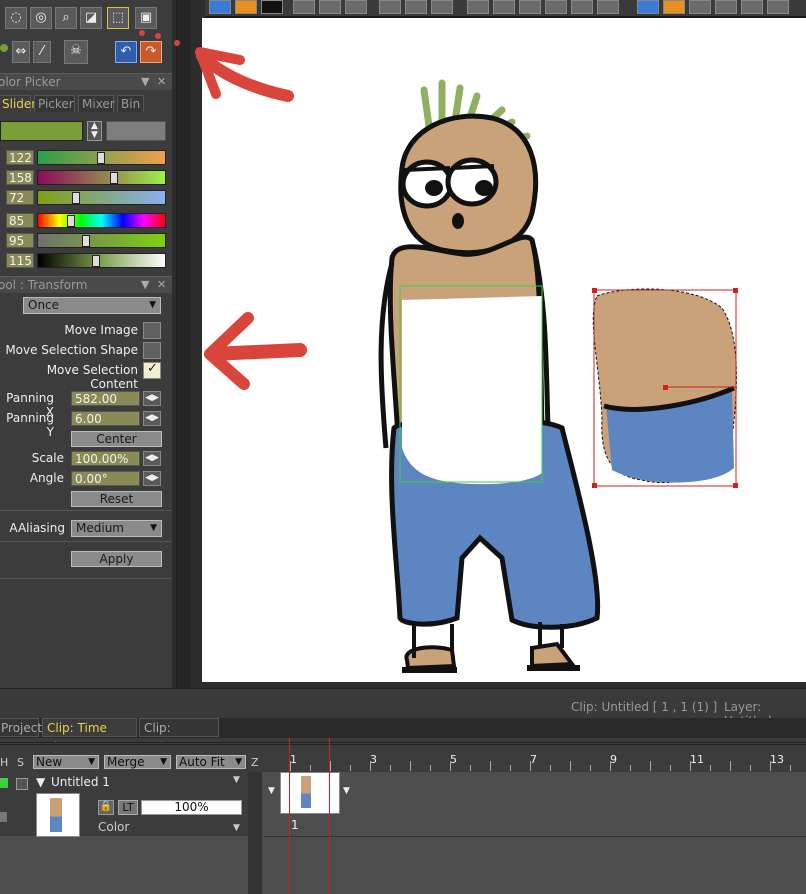 This screenshot has height=894, width=806. What do you see at coordinates (152, 418) in the screenshot?
I see `panning-y-stepper: ◀▶` at bounding box center [152, 418].